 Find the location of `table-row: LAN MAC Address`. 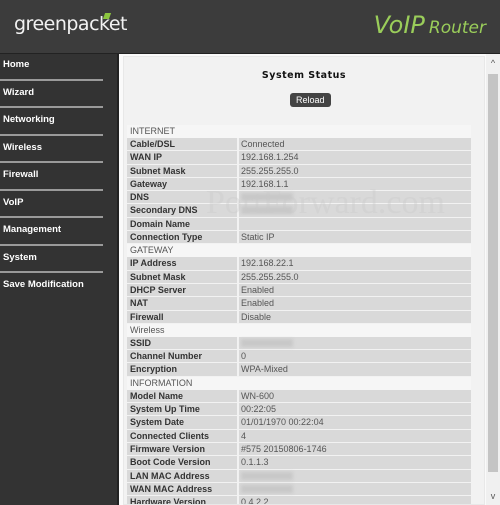

table-row: LAN MAC Address is located at coordinates (299, 476).